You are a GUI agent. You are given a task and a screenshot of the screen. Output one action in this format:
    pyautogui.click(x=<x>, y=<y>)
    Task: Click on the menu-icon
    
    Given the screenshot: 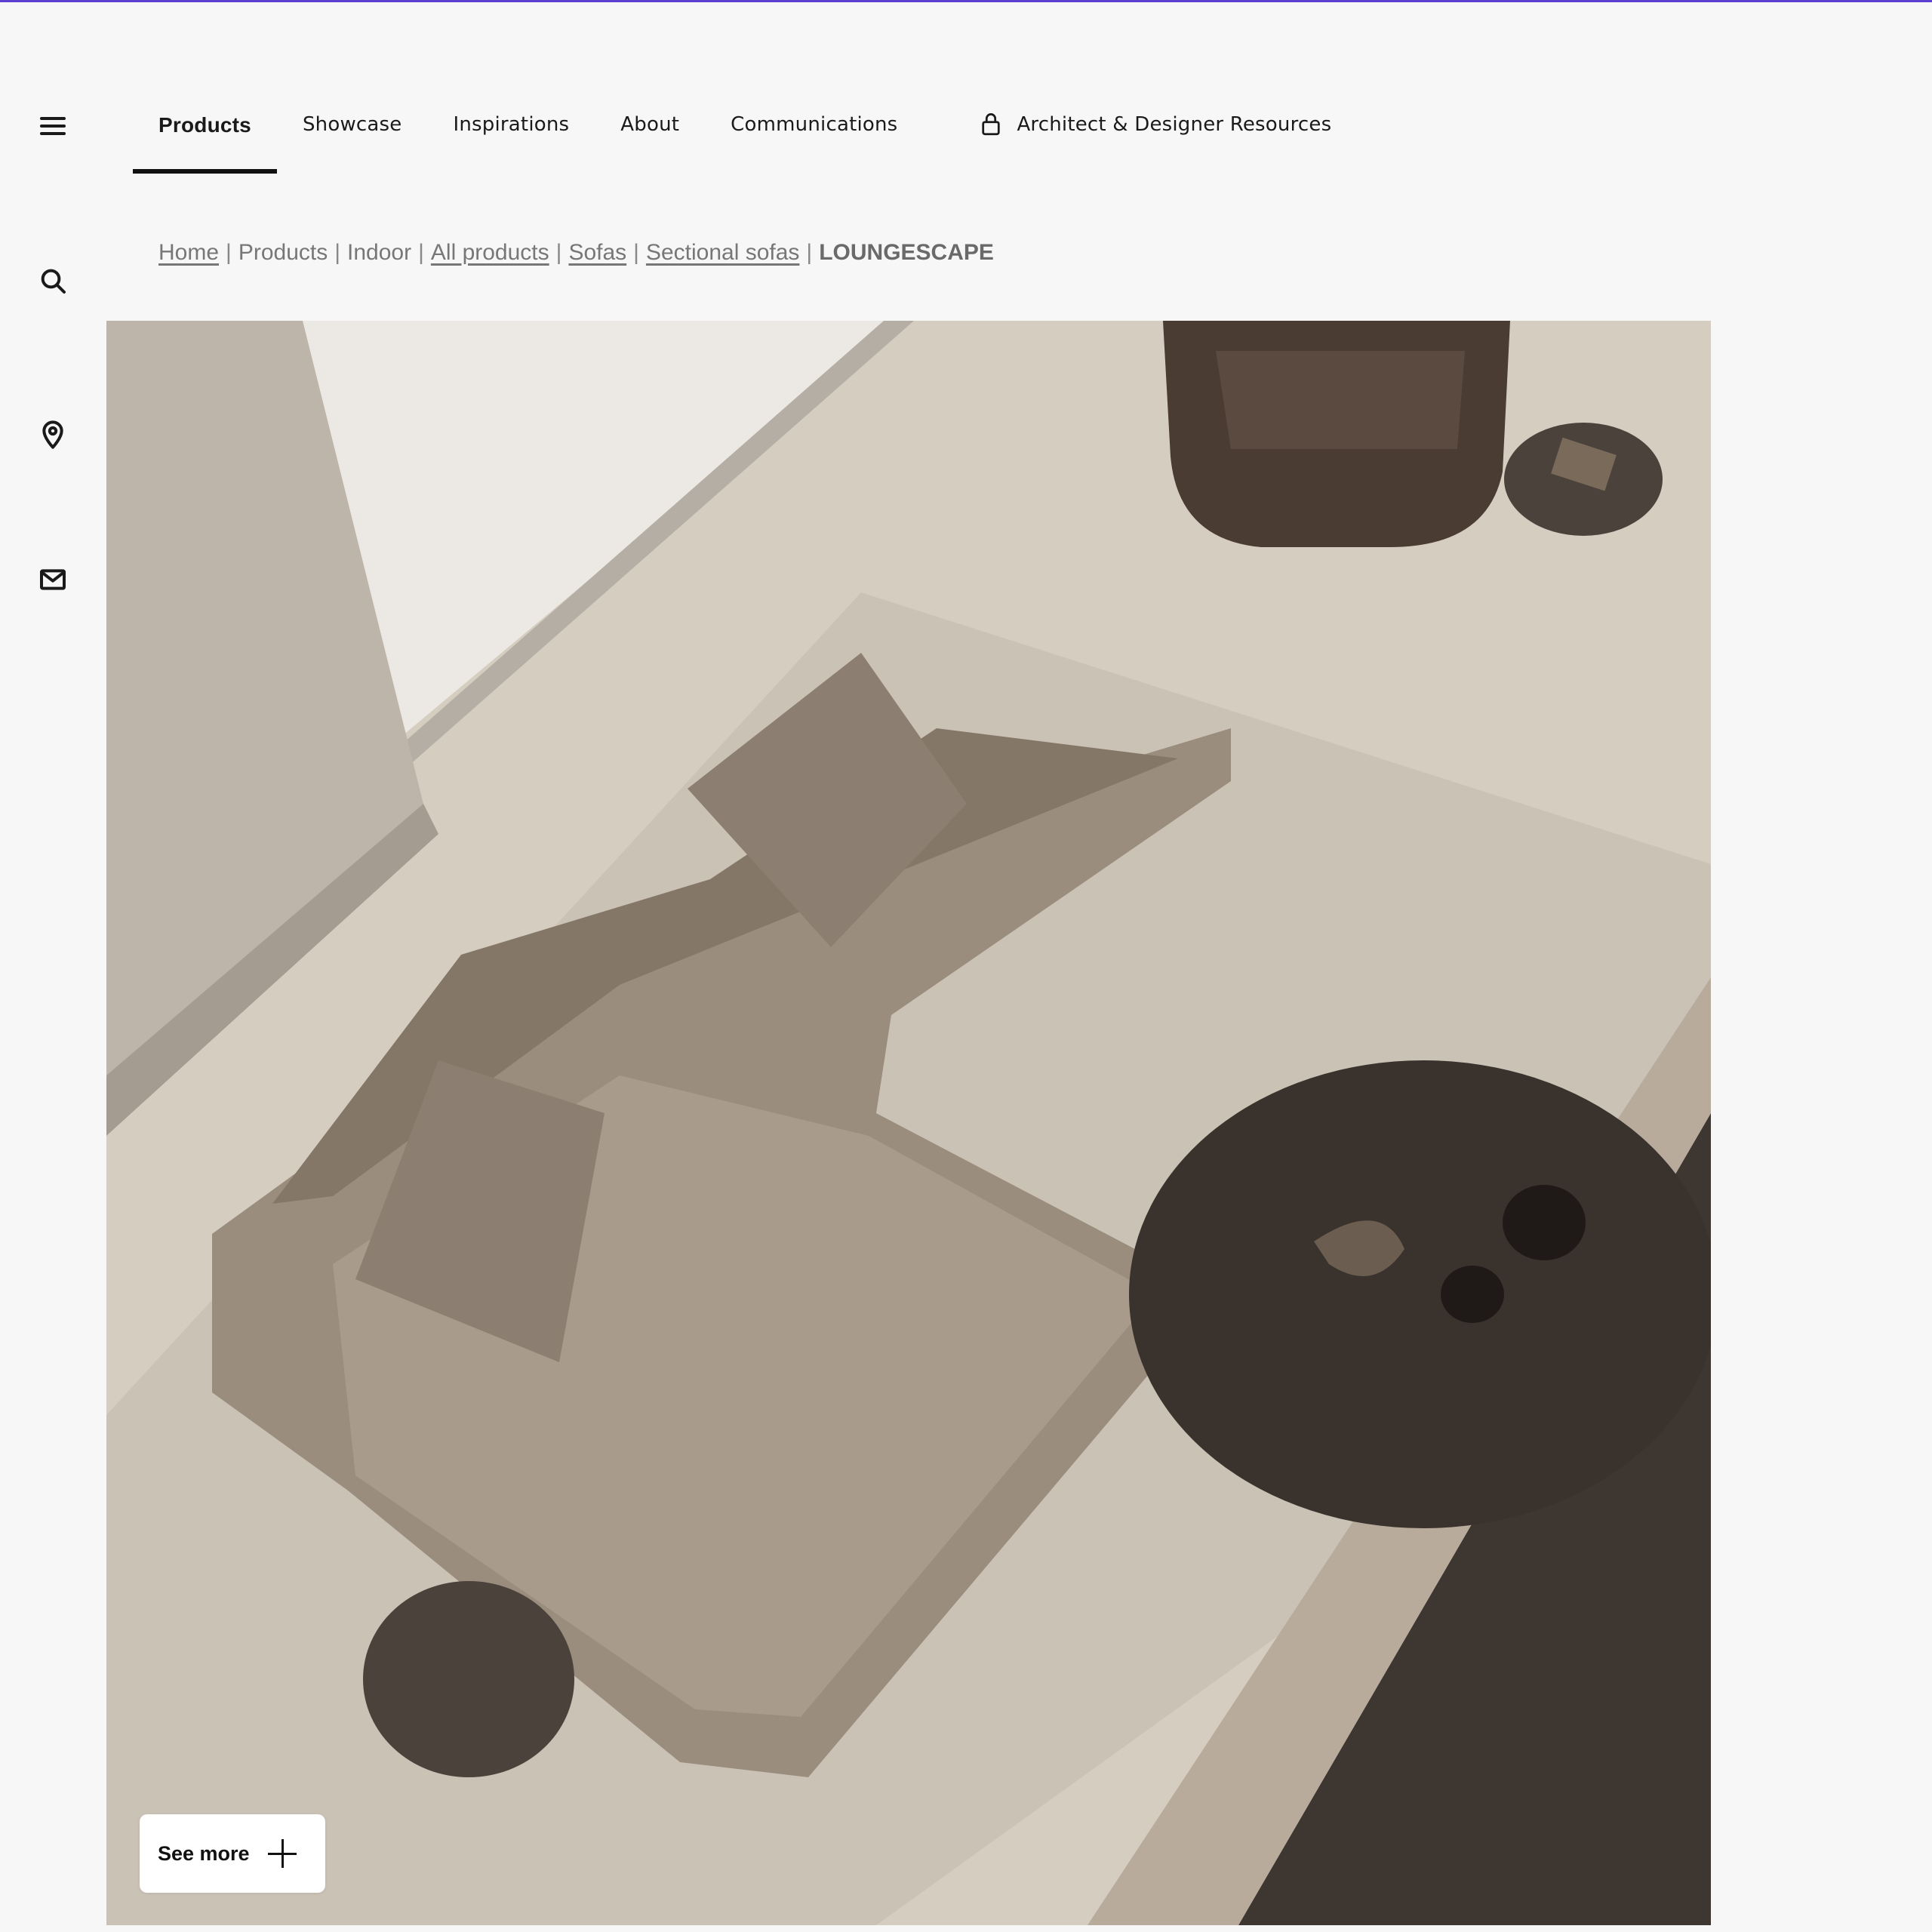 What is the action you would take?
    pyautogui.click(x=52, y=126)
    